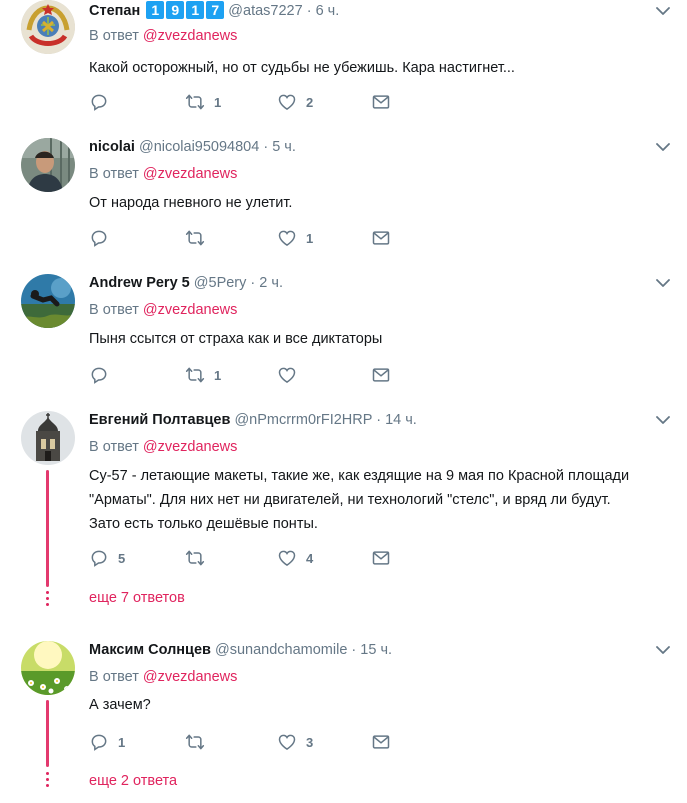 This screenshot has height=803, width=687. Describe the element at coordinates (218, 375) in the screenshot. I see `retweet-count: 1` at that location.